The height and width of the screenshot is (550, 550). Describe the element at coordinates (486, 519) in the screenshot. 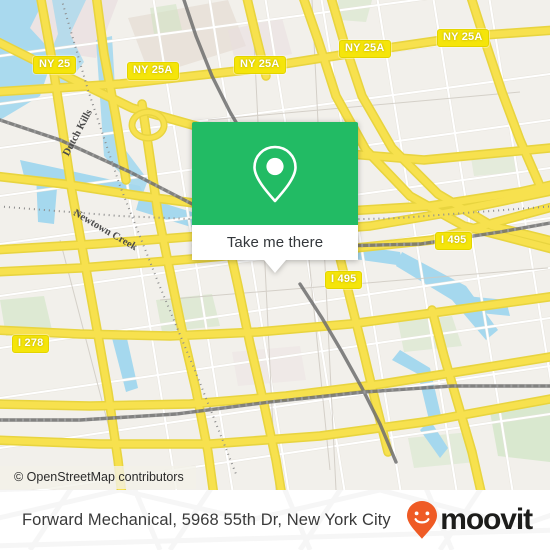

I see `moovit-wordmark: moovit` at that location.